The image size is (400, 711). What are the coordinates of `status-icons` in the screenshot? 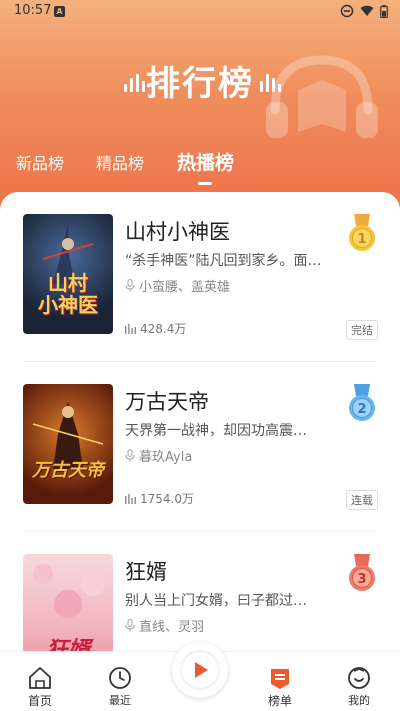 It's located at (364, 11).